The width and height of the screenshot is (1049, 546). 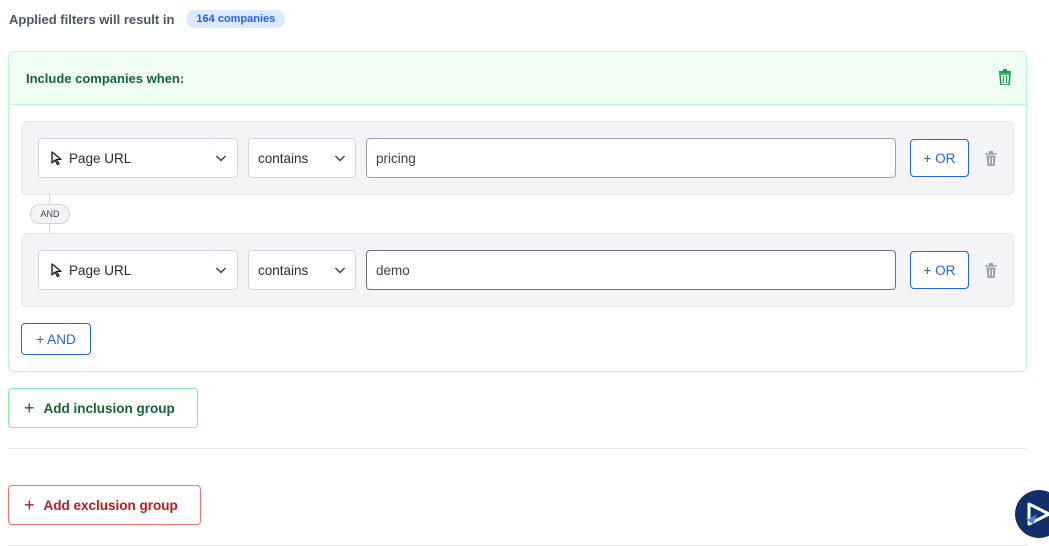 I want to click on include-group-title: Include companies when:, so click(x=105, y=78).